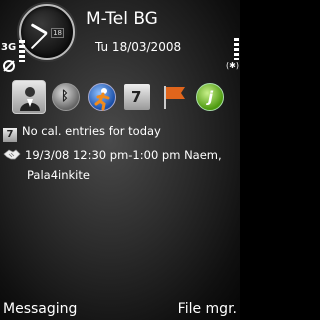 The image size is (320, 320). I want to click on clock-minute-hand, so click(39, 41).